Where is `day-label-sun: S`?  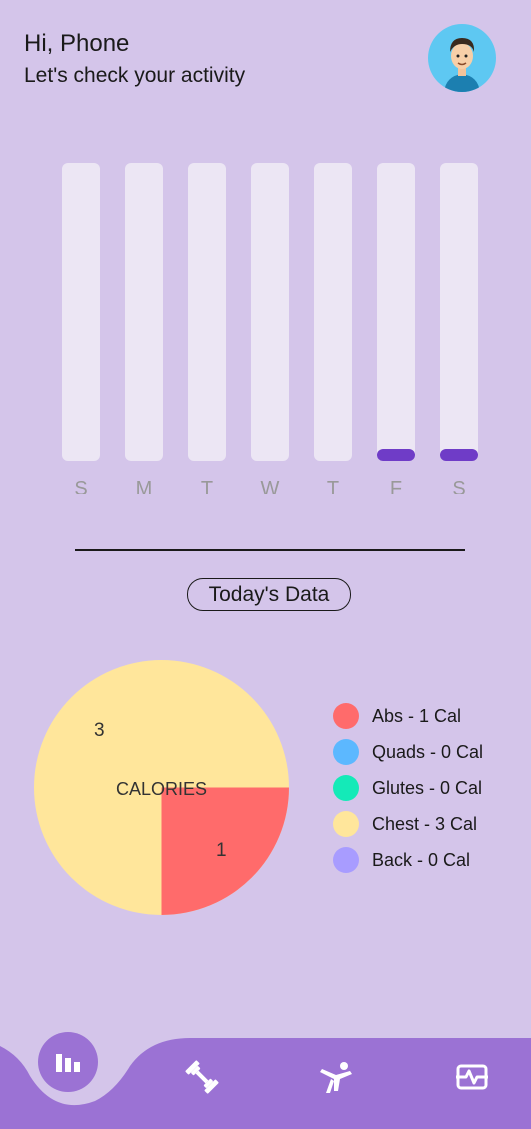
day-label-sun: S is located at coordinates (81, 486).